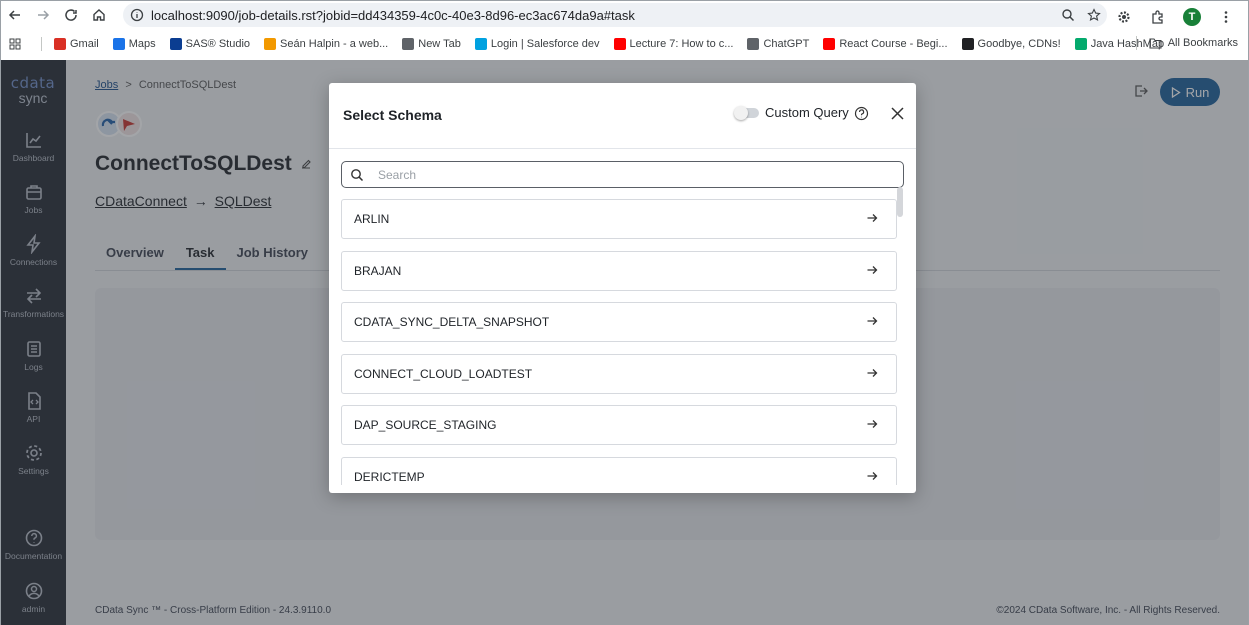 This screenshot has width=1249, height=625. Describe the element at coordinates (619, 322) in the screenshot. I see `schema-row: CDATA_SYNC_DELTA_SNAPSHOT` at that location.